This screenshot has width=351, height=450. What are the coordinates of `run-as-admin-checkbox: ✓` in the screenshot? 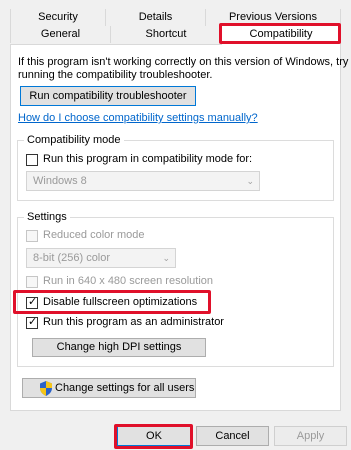 It's located at (32, 322).